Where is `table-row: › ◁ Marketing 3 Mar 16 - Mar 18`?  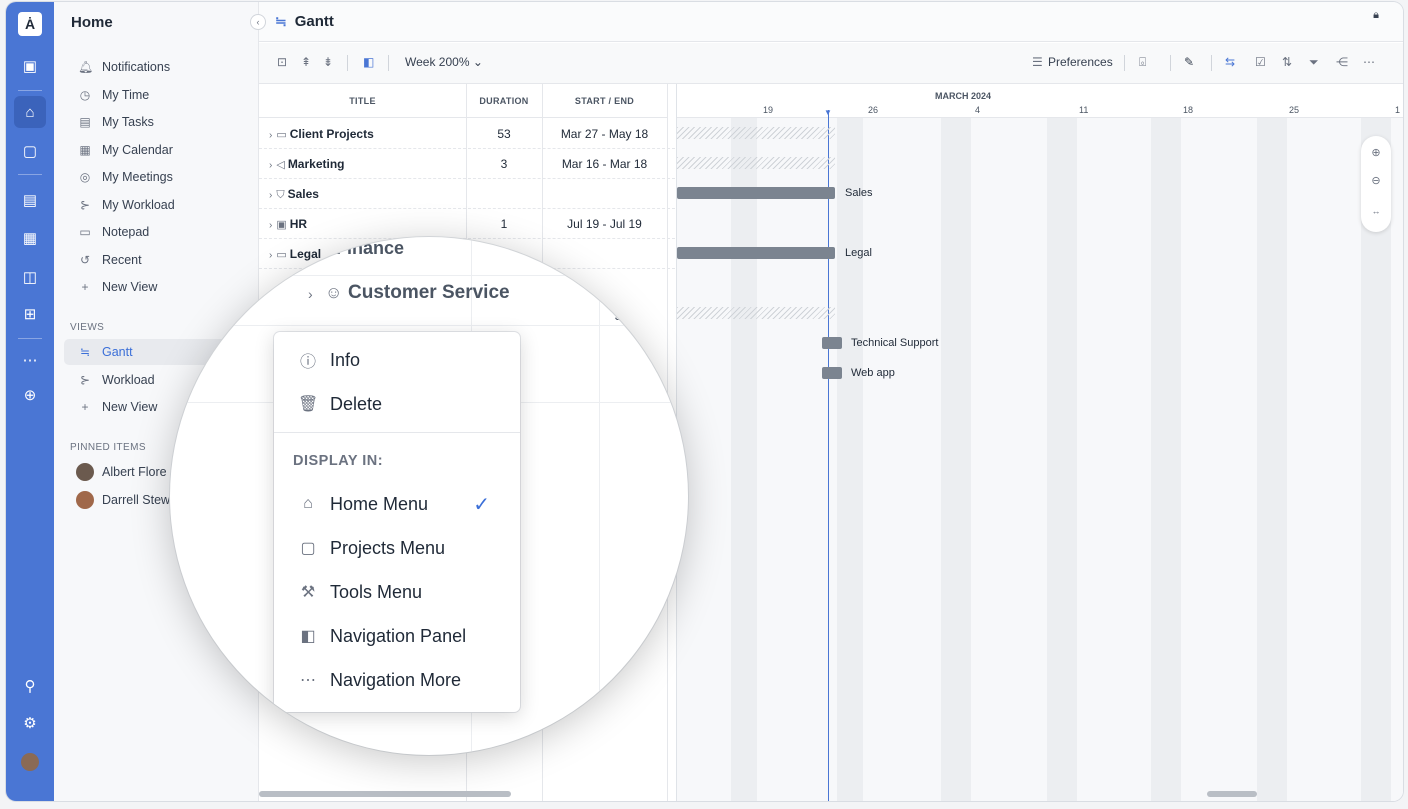
table-row: › ◁ Marketing 3 Mar 16 - Mar 18 is located at coordinates (467, 164).